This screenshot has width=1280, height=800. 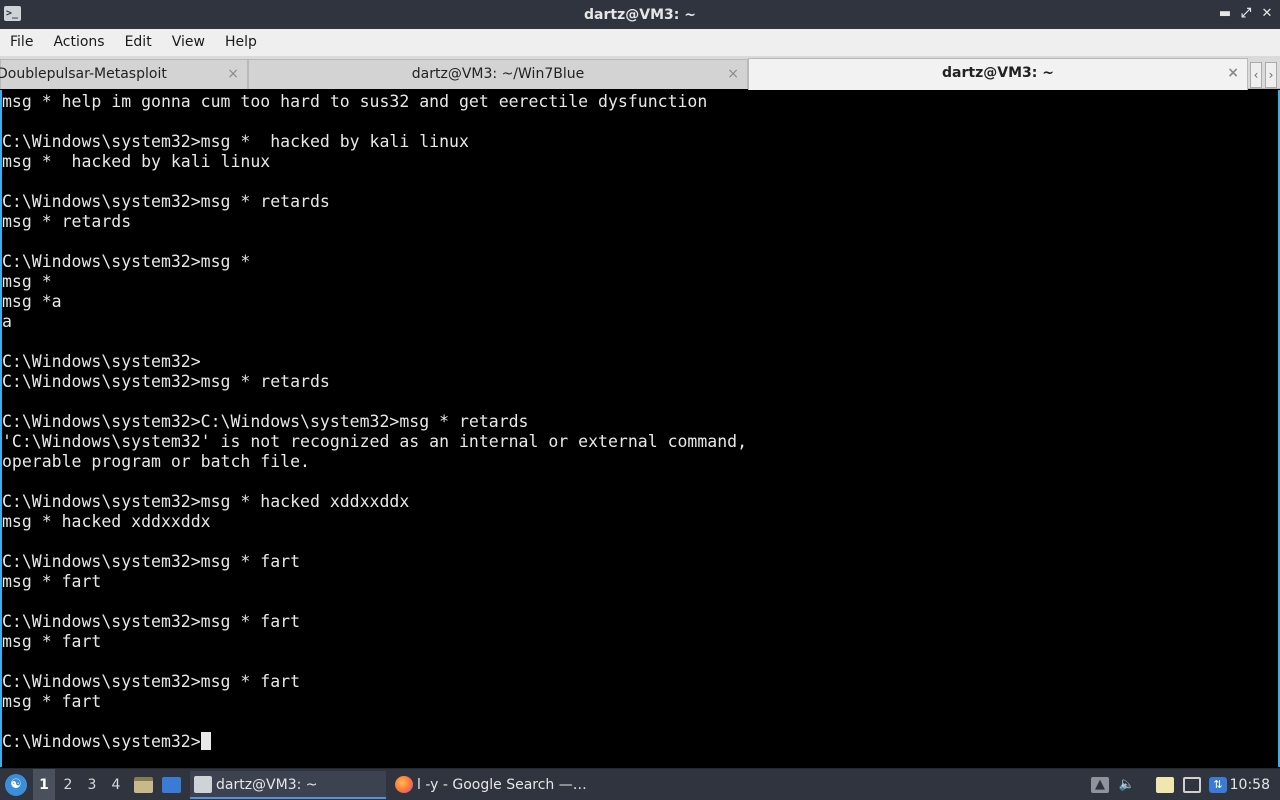 I want to click on window-title: dartz@VM3: ~, so click(x=640, y=14).